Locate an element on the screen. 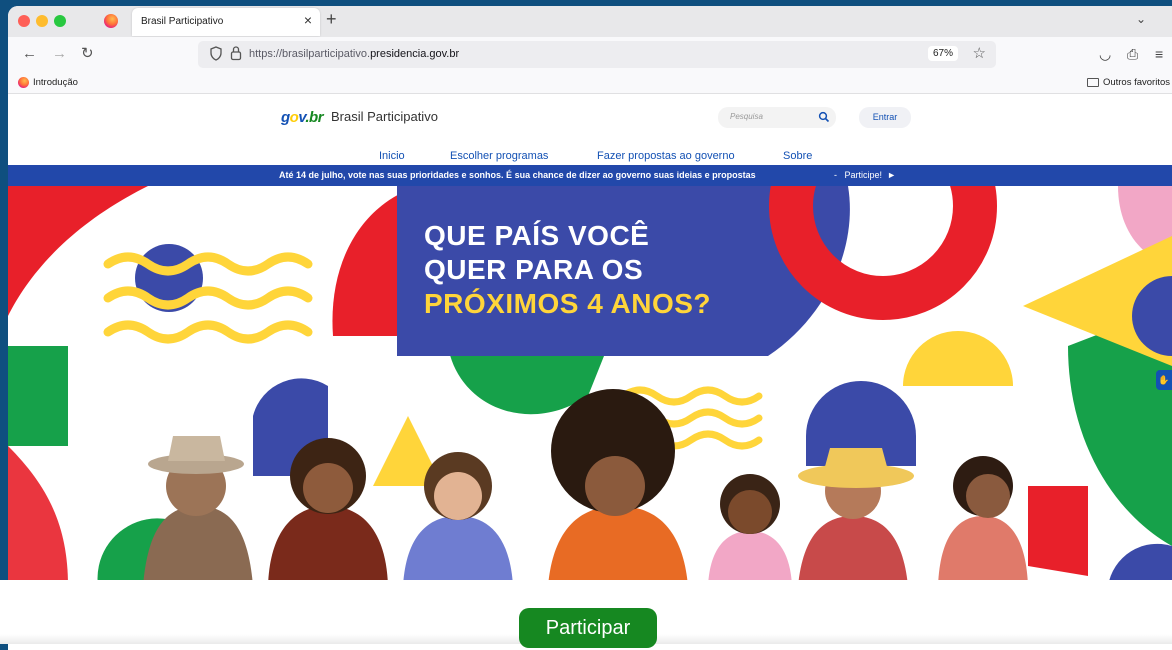 This screenshot has width=1172, height=650. menu-sobre: Sobre is located at coordinates (797, 156).